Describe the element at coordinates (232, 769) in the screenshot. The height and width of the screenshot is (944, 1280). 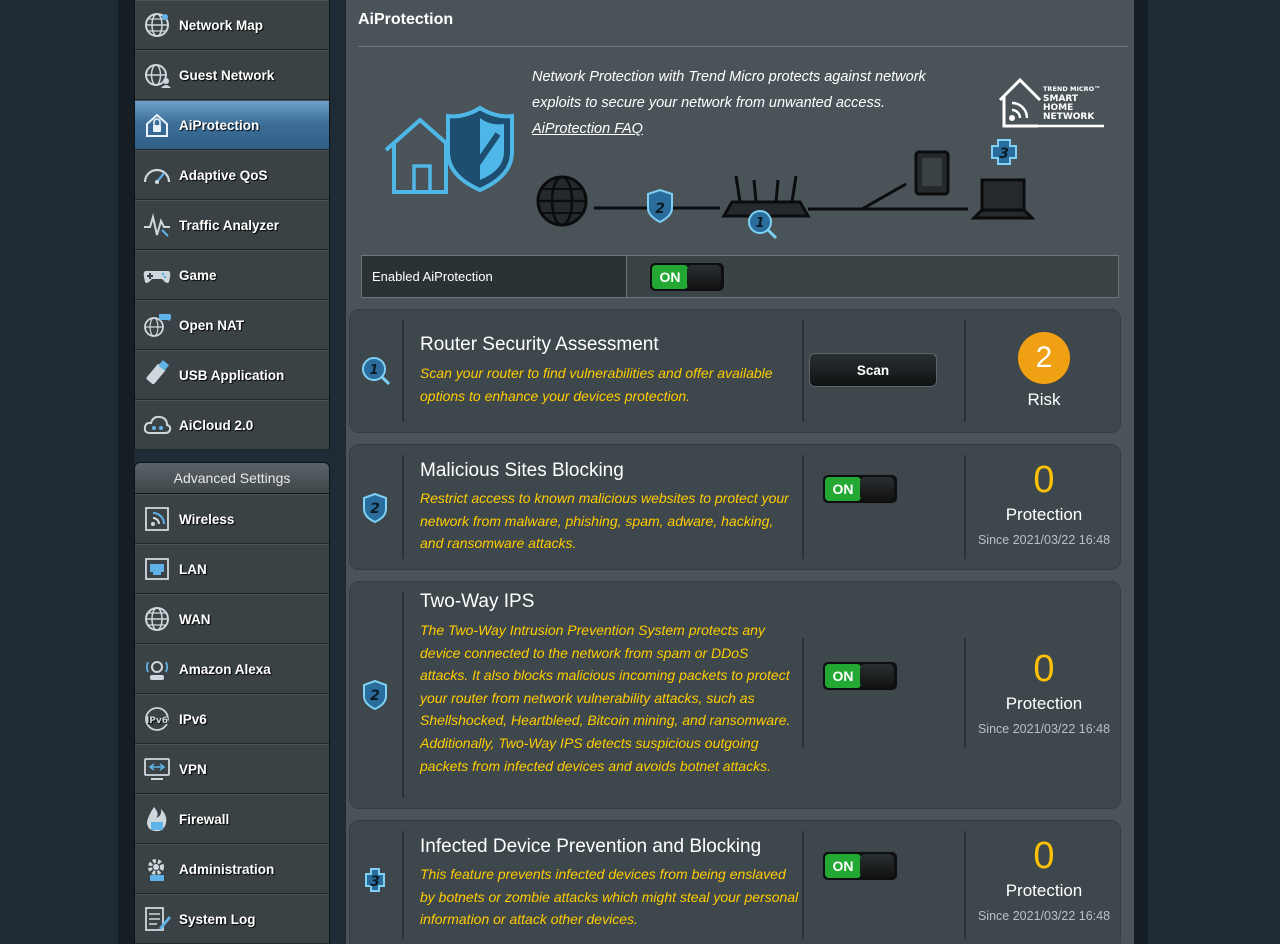
I see `sidebar-item-vpn: VPN` at that location.